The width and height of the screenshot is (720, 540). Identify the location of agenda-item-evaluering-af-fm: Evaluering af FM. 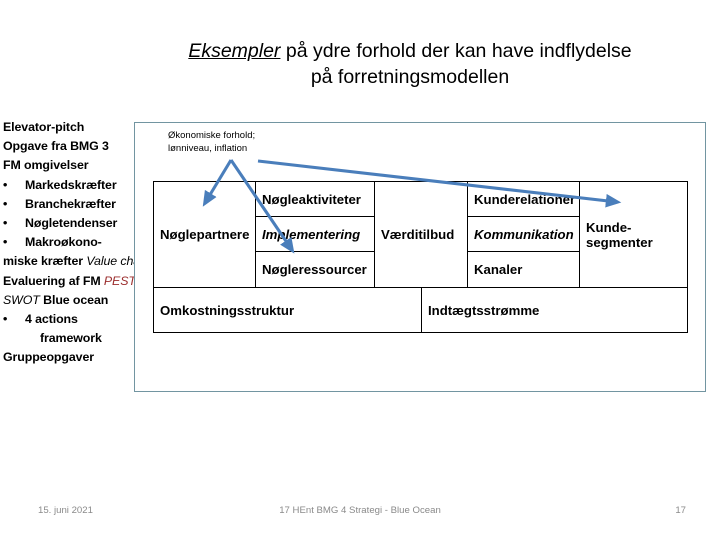
(52, 280).